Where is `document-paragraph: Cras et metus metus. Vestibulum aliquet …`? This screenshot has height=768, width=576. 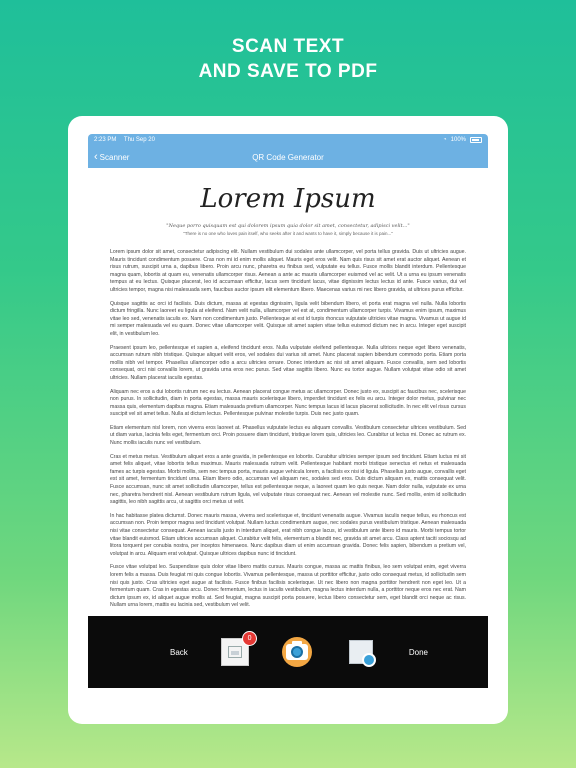
document-paragraph: Cras et metus metus. Vestibulum aliquet … is located at coordinates (288, 479).